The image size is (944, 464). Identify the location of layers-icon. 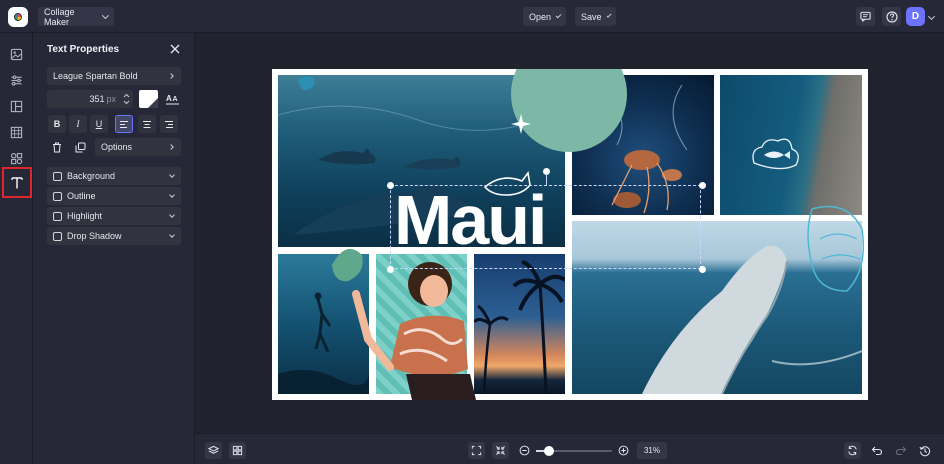
(213, 450).